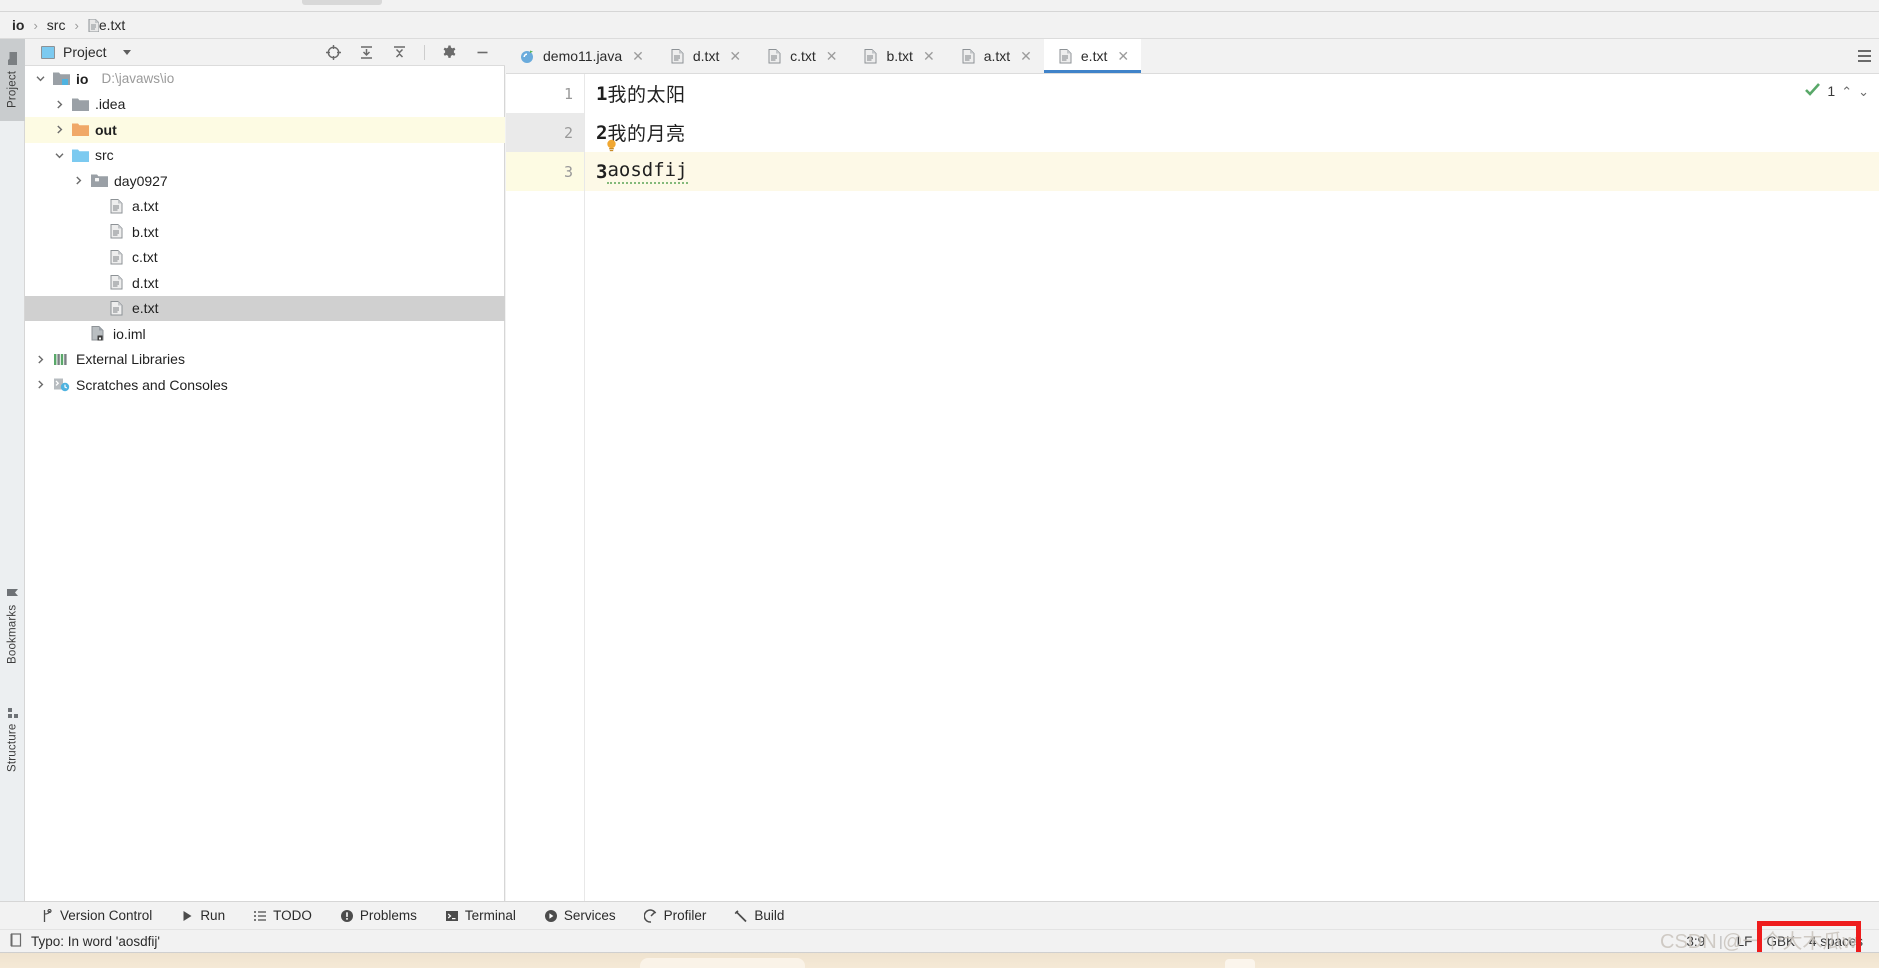 The height and width of the screenshot is (968, 1879). What do you see at coordinates (265, 79) in the screenshot?
I see `tree-node-io: io D:\javaws\io` at bounding box center [265, 79].